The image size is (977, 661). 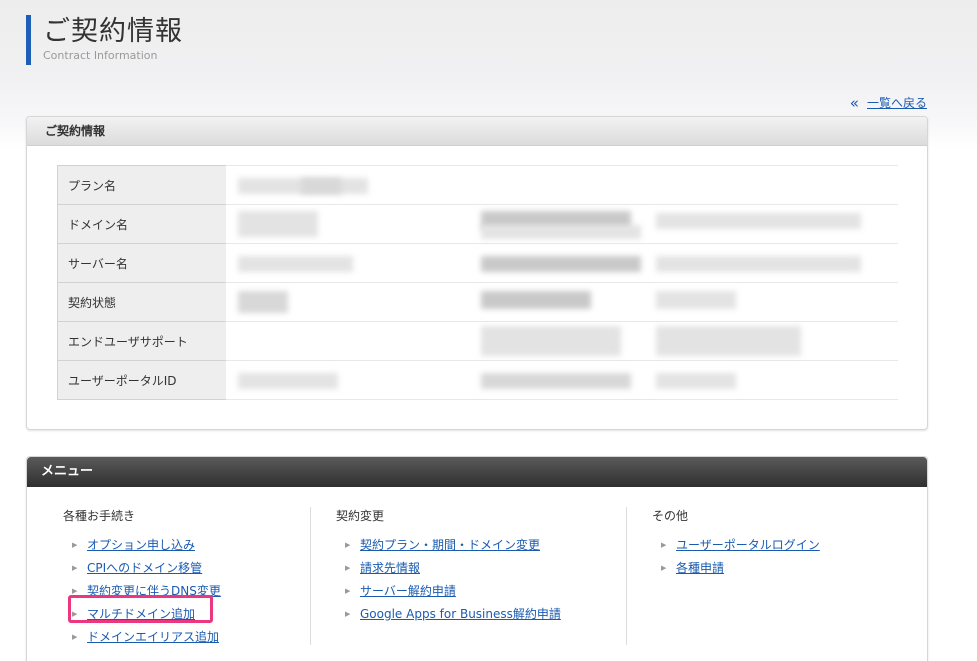 What do you see at coordinates (99, 516) in the screenshot?
I see `menu-column-title: 各種お手続き` at bounding box center [99, 516].